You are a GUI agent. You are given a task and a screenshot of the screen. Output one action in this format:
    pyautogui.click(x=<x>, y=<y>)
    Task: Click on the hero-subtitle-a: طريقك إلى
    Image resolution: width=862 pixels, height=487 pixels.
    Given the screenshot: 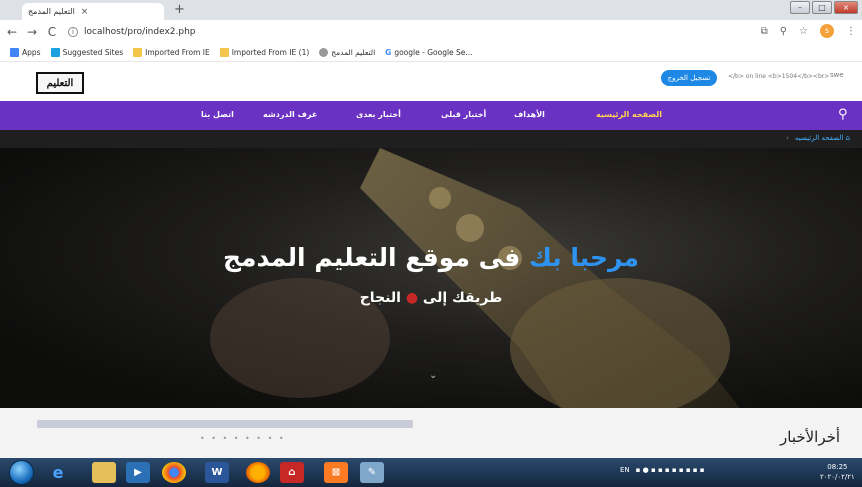 What is the action you would take?
    pyautogui.click(x=462, y=298)
    